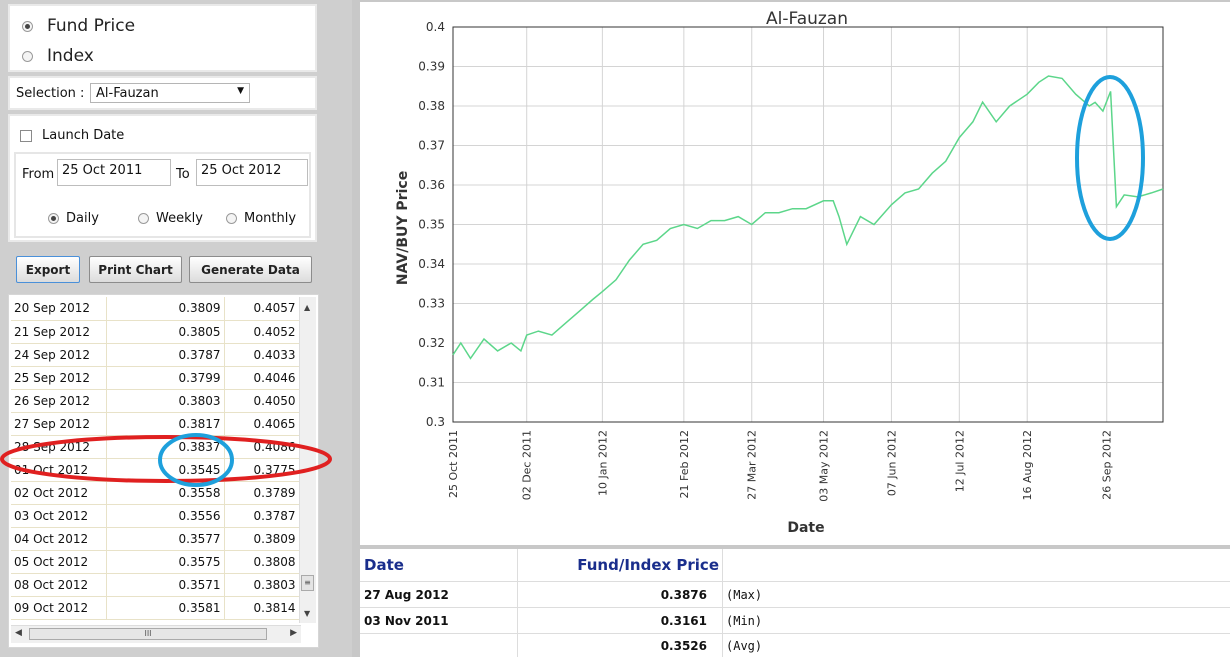 The height and width of the screenshot is (657, 1230). I want to click on table-row: 04 Oct 2012 0.3577 0.3809, so click(155, 539).